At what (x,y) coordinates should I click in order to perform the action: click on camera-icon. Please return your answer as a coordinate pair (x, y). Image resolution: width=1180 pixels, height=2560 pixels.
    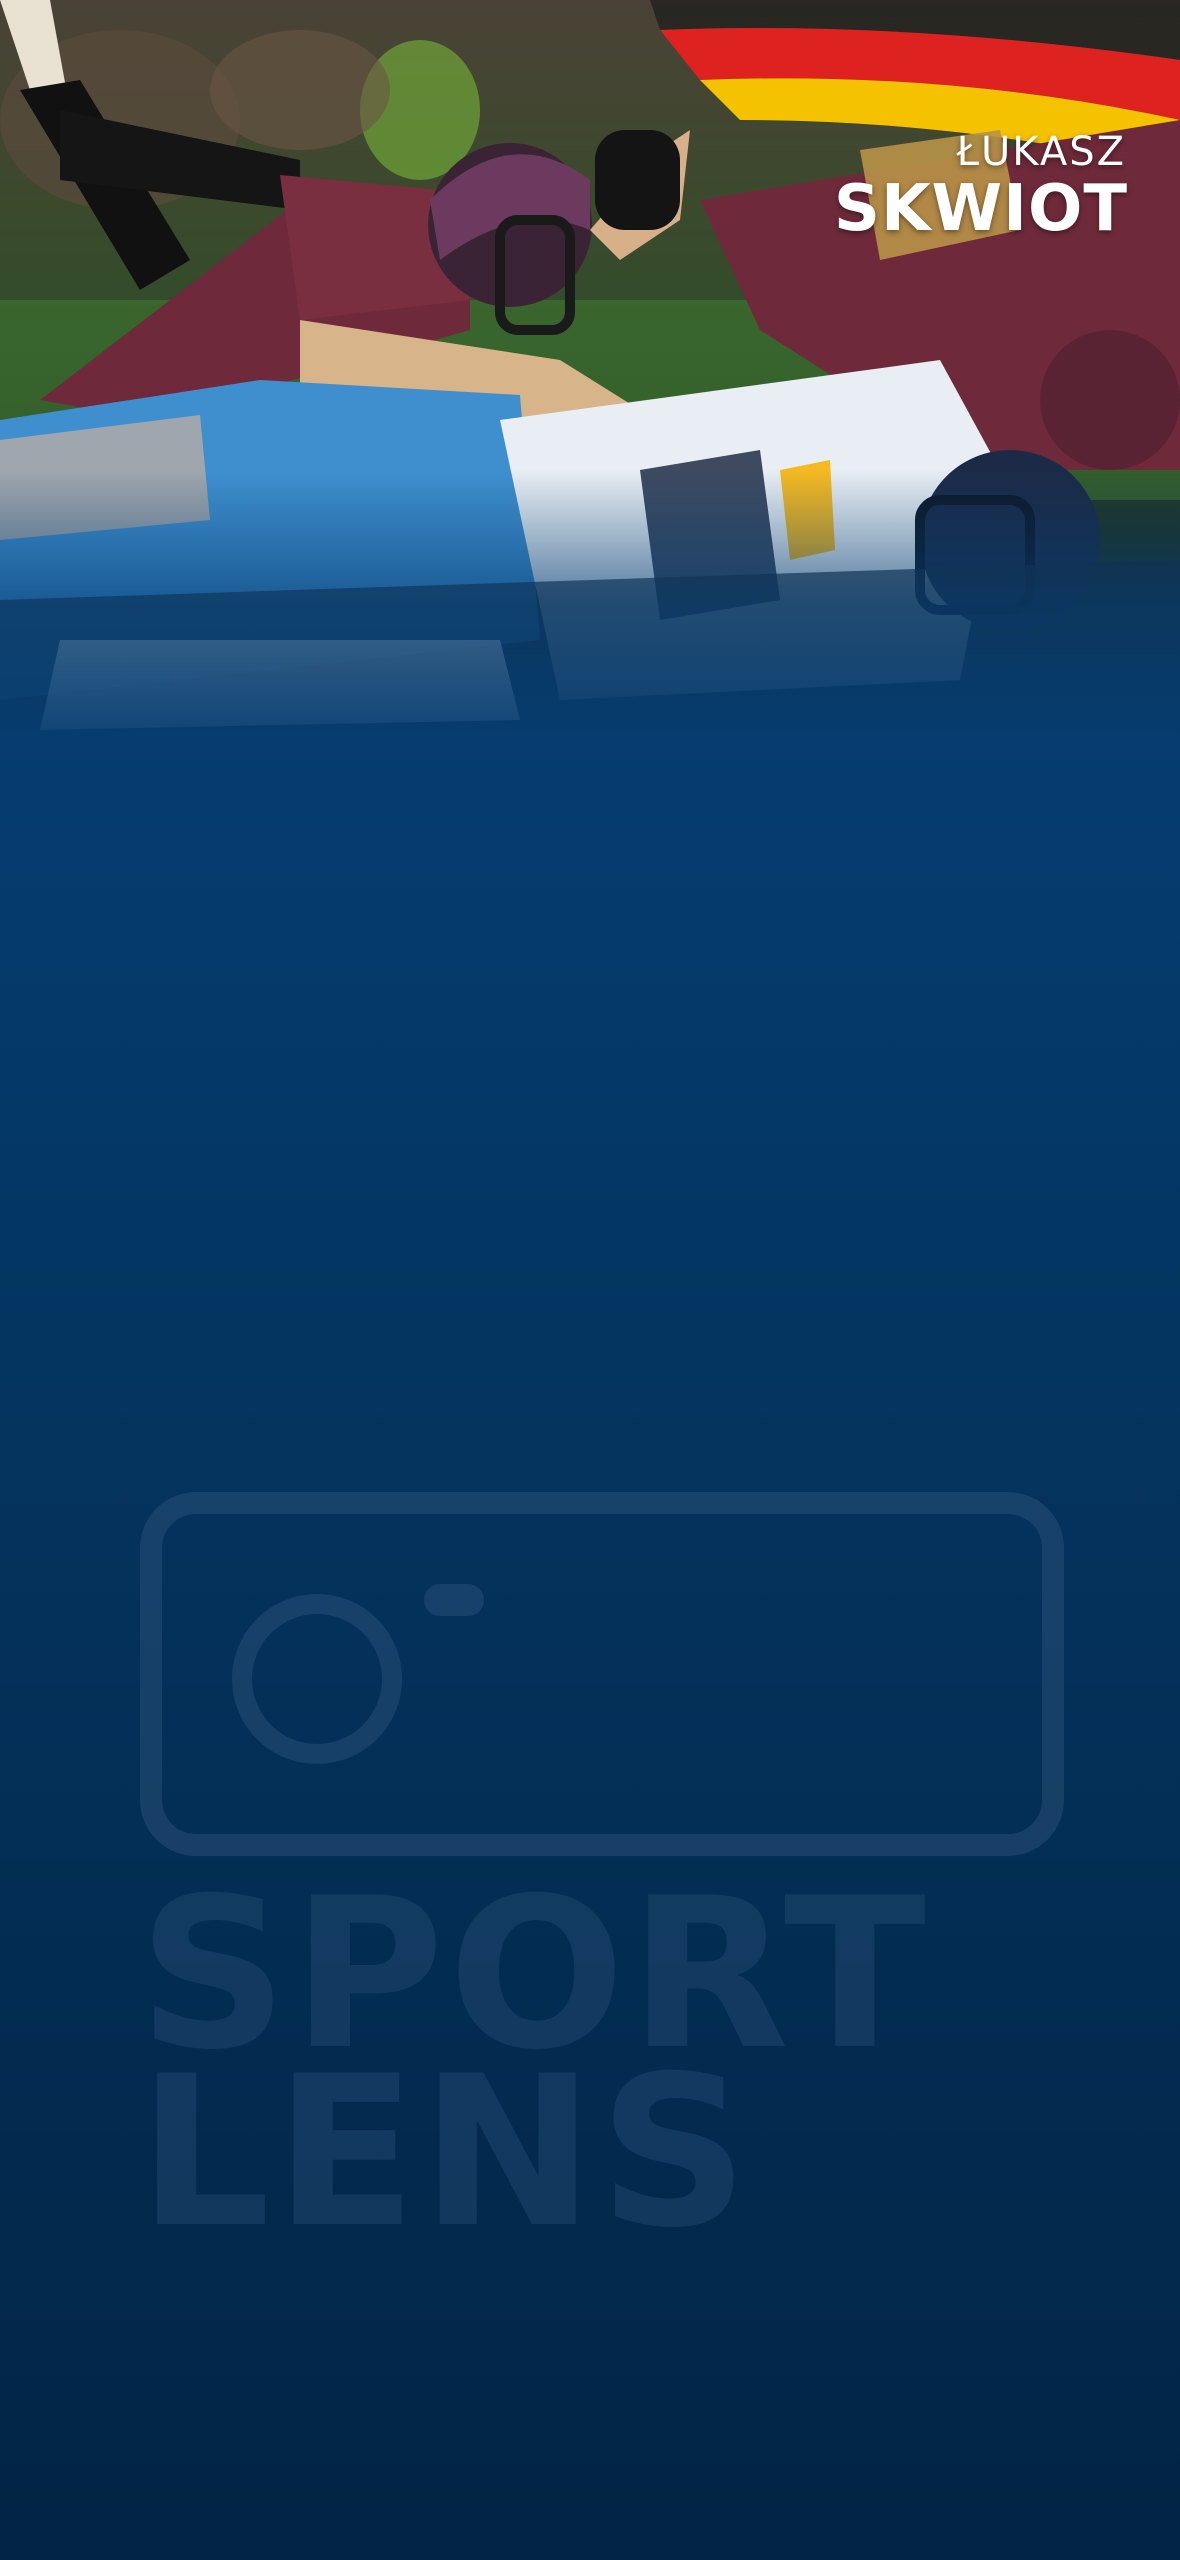
    Looking at the image, I should click on (602, 1674).